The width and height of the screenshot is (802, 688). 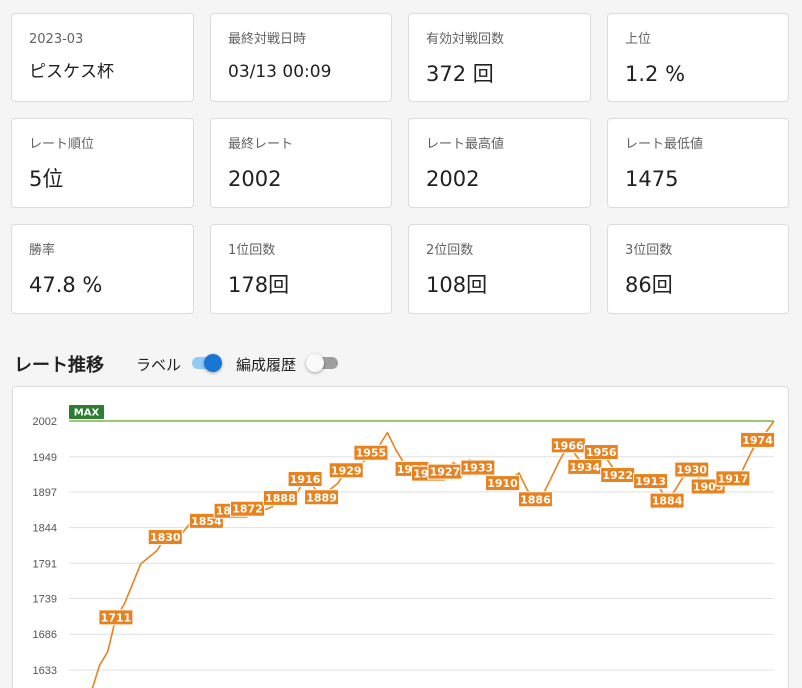 I want to click on stat-card-first-count: 1位回数 178回, so click(x=301, y=269).